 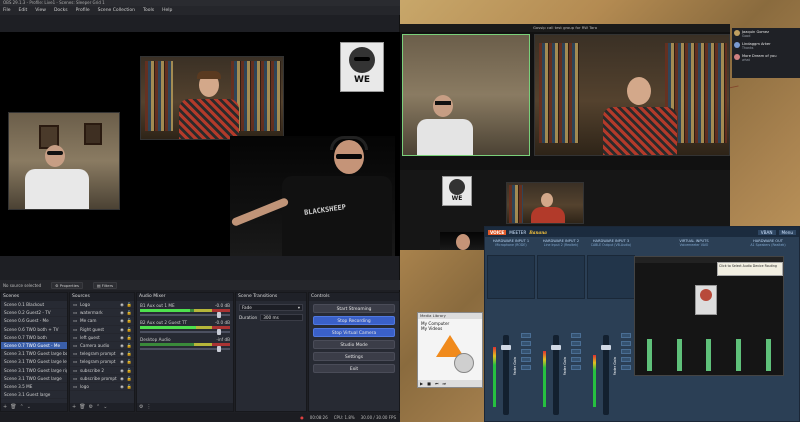 What do you see at coordinates (34, 313) in the screenshot?
I see `scene-item: Scene 0.2 Guest2 - TV` at bounding box center [34, 313].